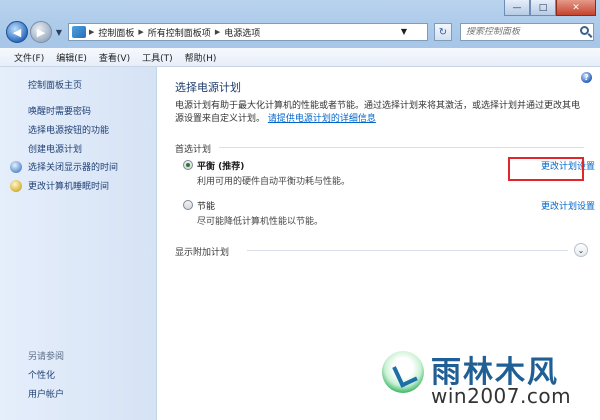  Describe the element at coordinates (584, 30) in the screenshot. I see `search-icon` at that location.